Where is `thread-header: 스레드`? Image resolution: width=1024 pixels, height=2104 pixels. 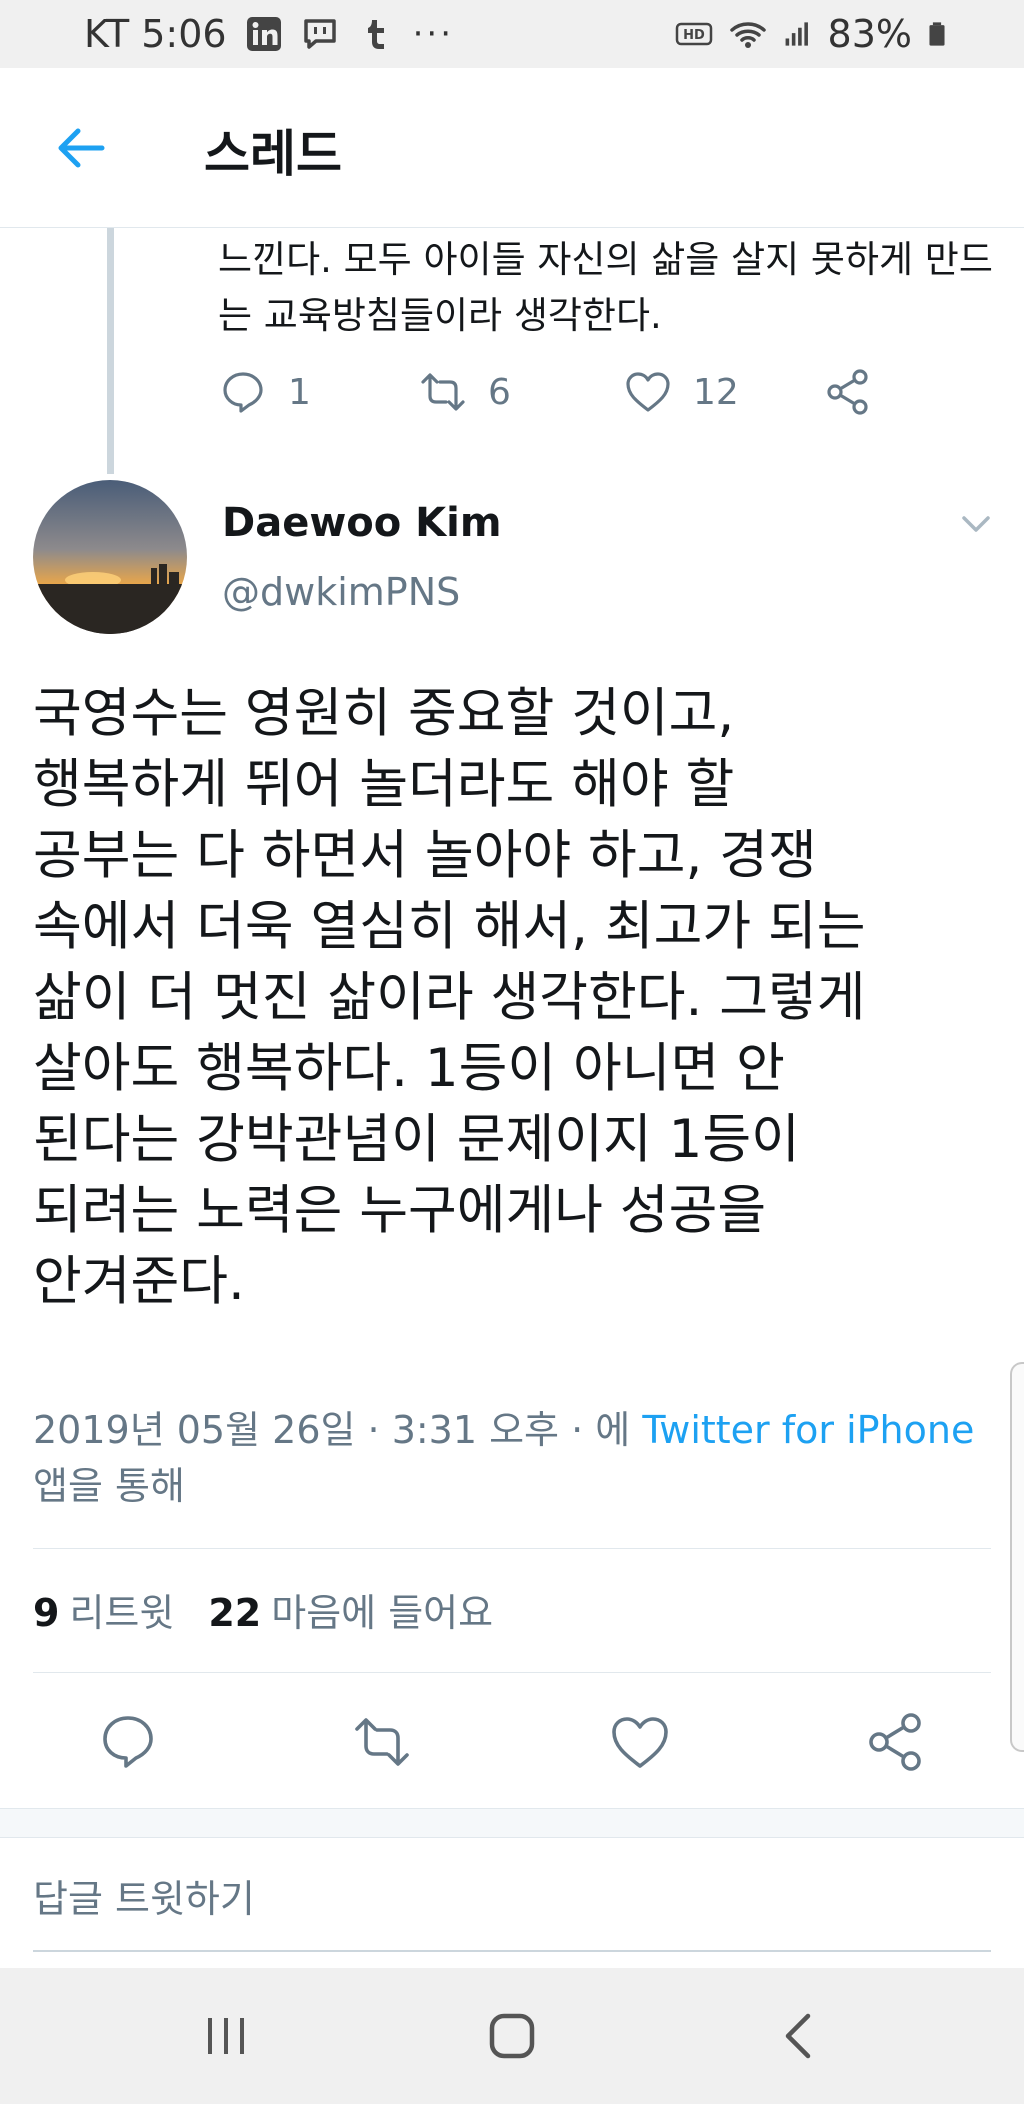 thread-header: 스레드 is located at coordinates (512, 148).